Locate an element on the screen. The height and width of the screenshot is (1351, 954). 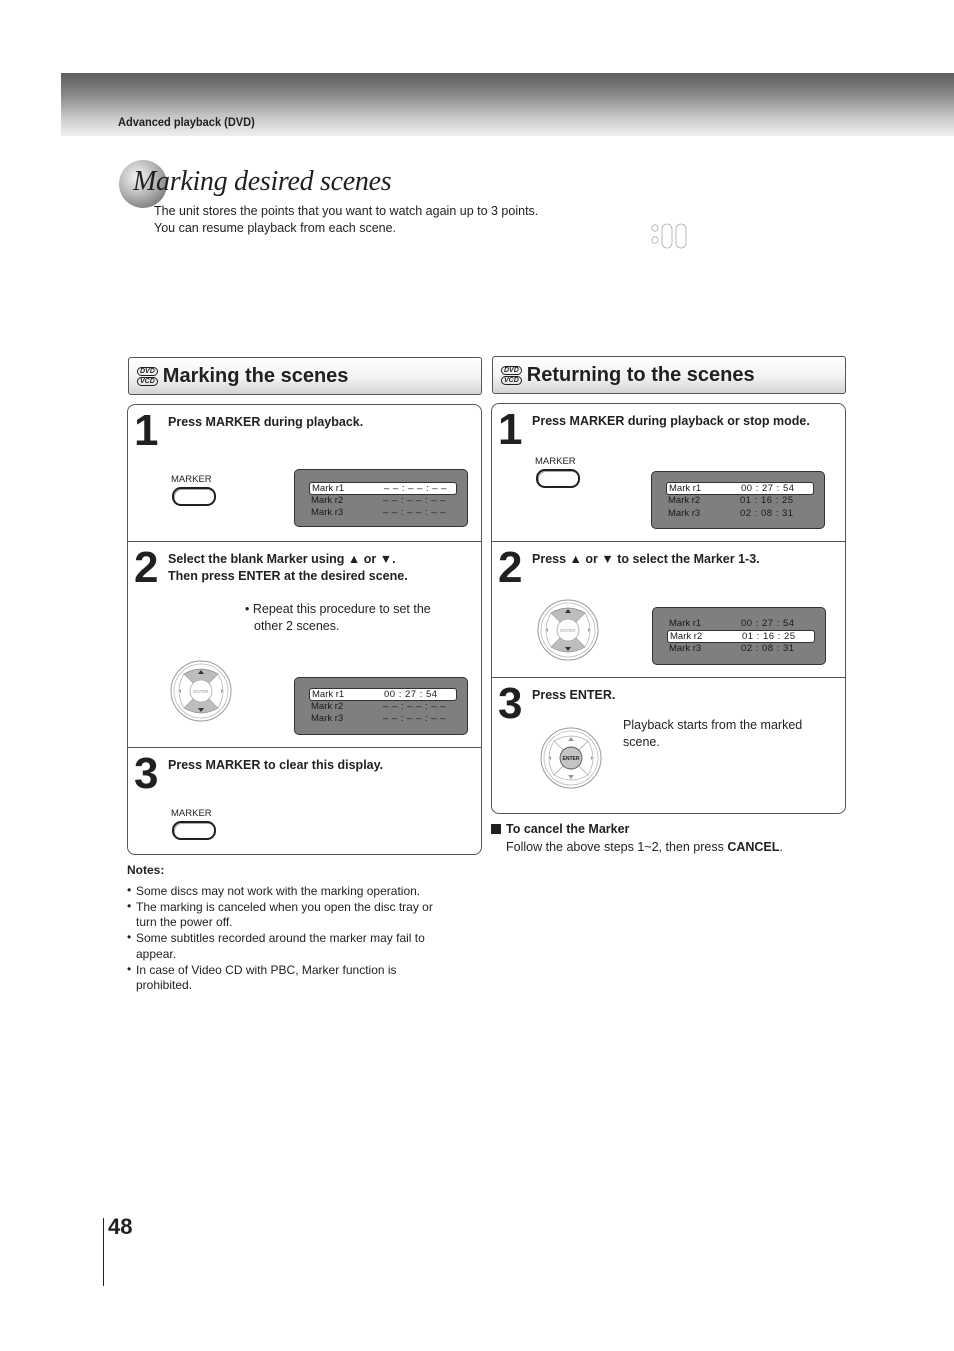
dpad-enter-icon: ENTER is located at coordinates (571, 758).